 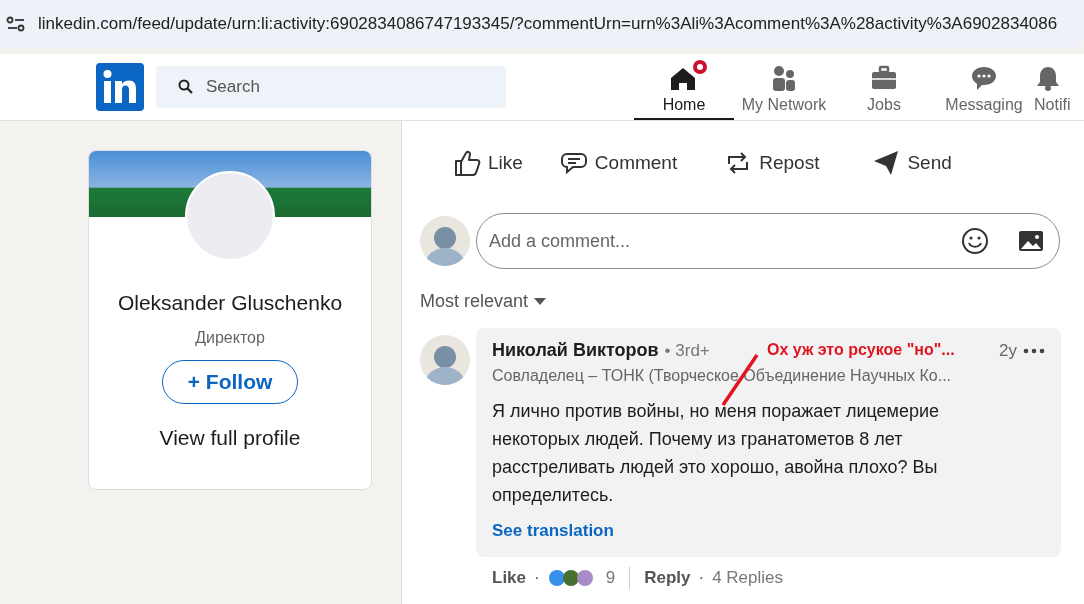 What do you see at coordinates (747, 578) in the screenshot?
I see `replies-link: 4 Replies` at bounding box center [747, 578].